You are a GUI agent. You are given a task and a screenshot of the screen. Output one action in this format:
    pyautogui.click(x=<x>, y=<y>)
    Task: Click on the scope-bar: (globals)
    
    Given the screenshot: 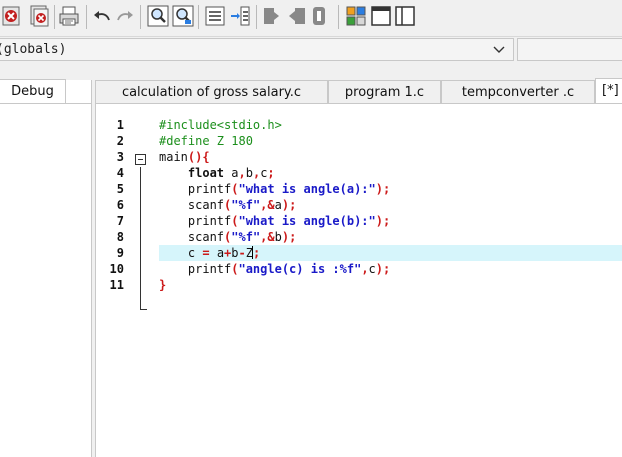 What is the action you would take?
    pyautogui.click(x=311, y=50)
    